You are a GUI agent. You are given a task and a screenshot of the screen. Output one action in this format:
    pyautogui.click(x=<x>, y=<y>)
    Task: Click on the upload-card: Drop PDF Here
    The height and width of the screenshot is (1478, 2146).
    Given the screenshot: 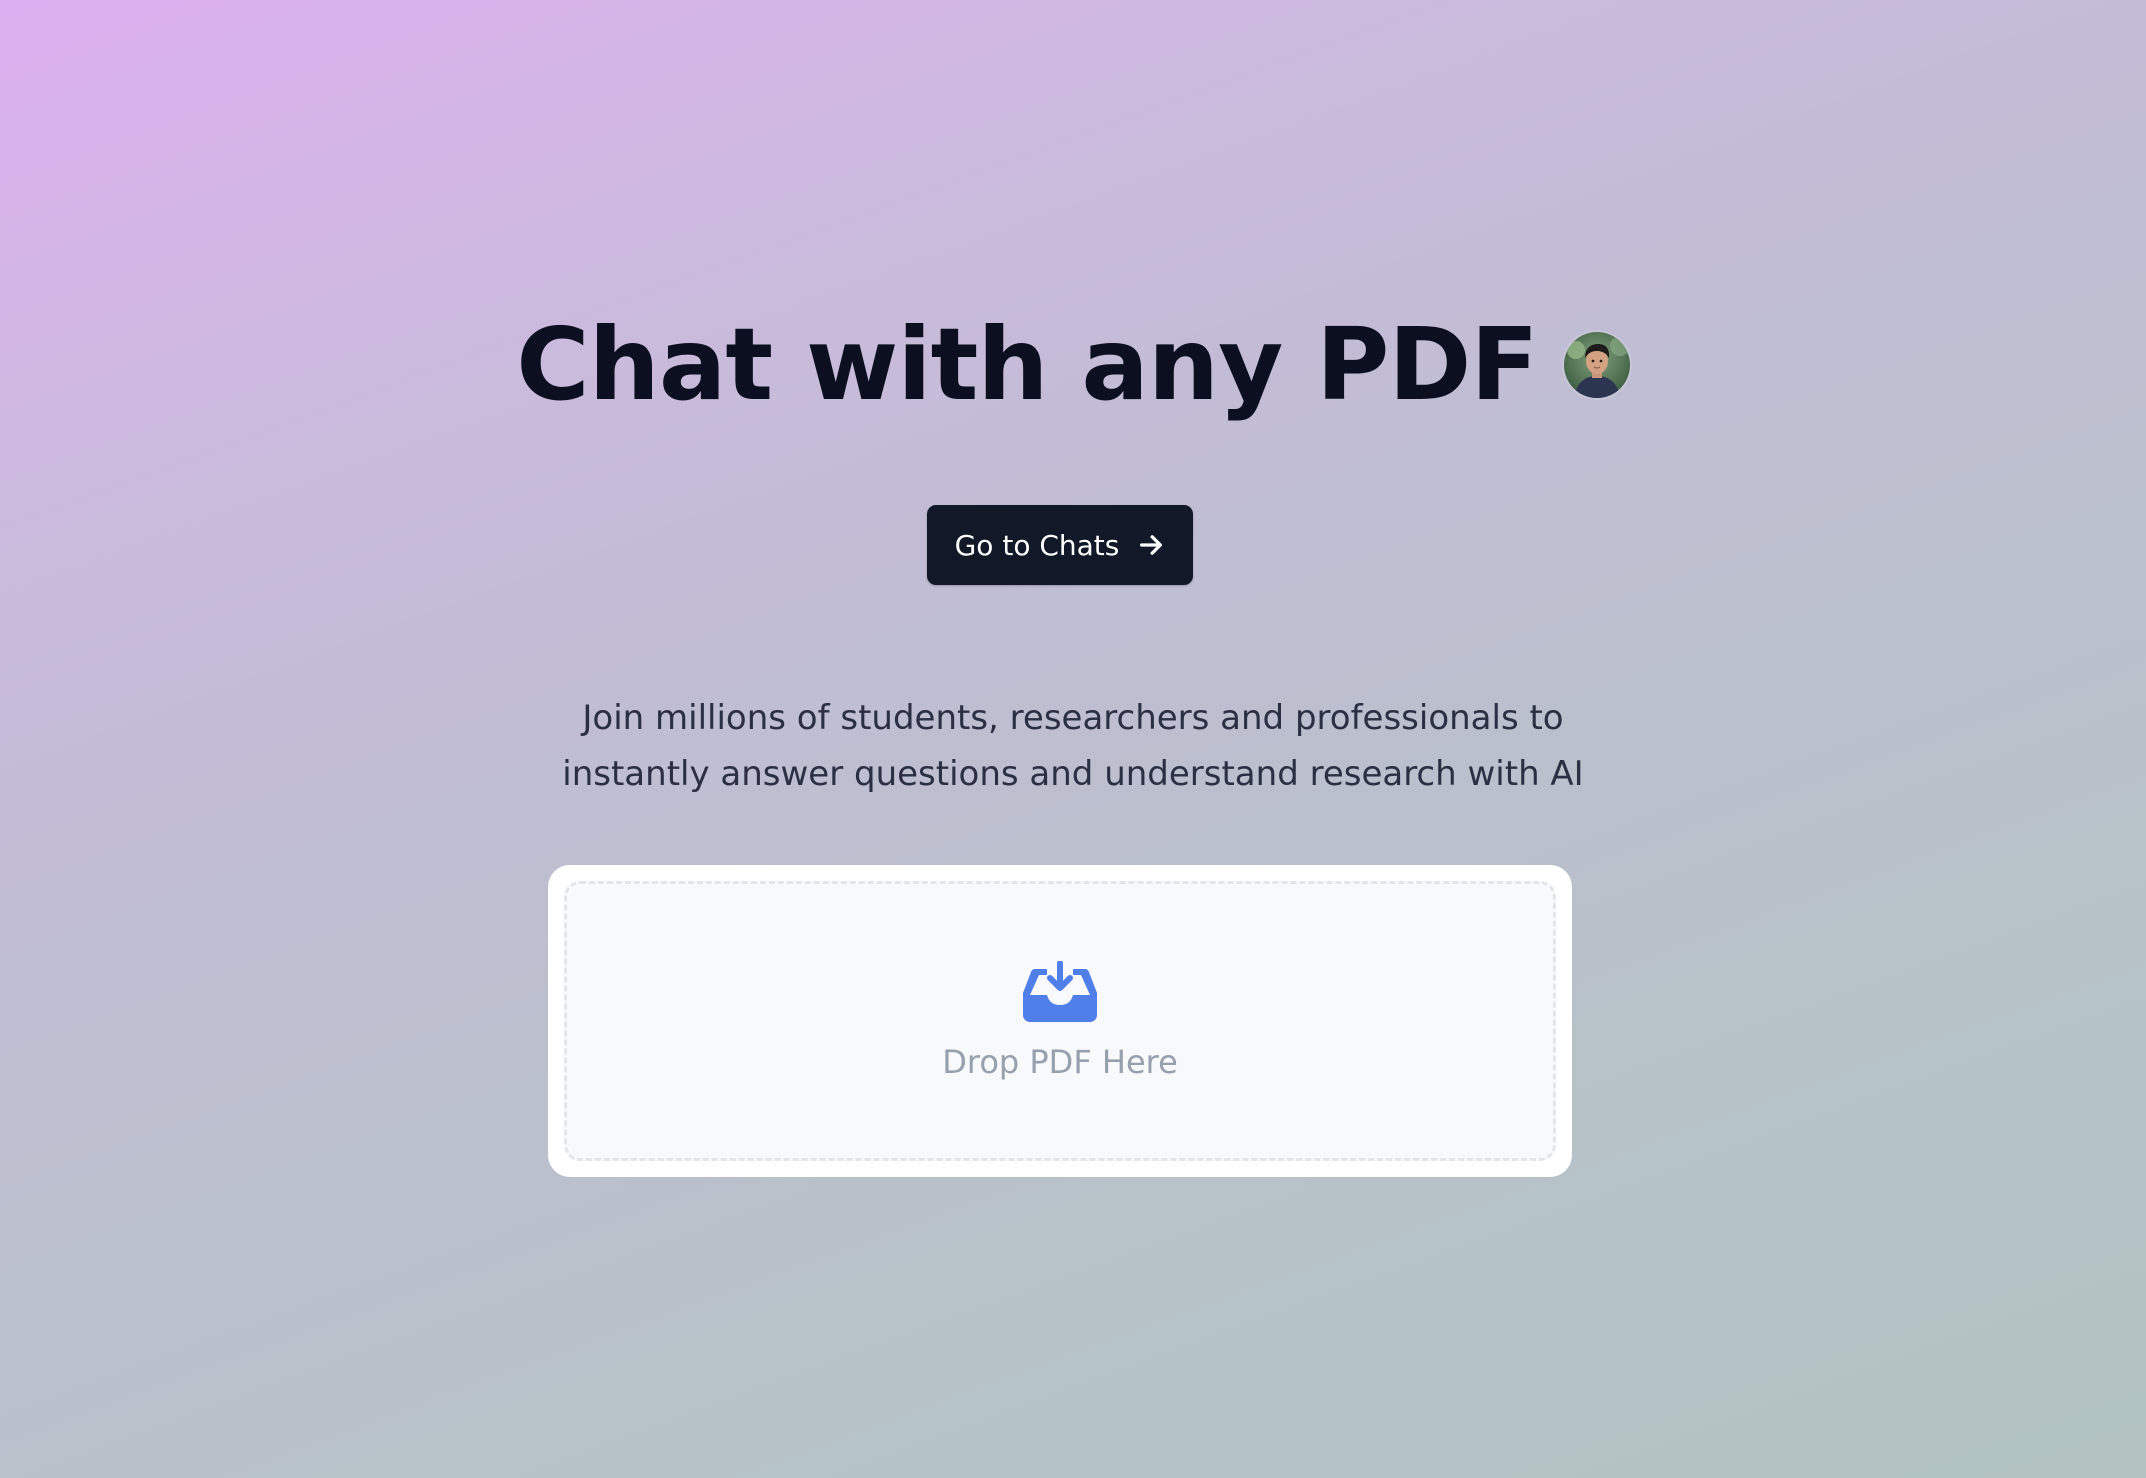 What is the action you would take?
    pyautogui.click(x=1060, y=1021)
    